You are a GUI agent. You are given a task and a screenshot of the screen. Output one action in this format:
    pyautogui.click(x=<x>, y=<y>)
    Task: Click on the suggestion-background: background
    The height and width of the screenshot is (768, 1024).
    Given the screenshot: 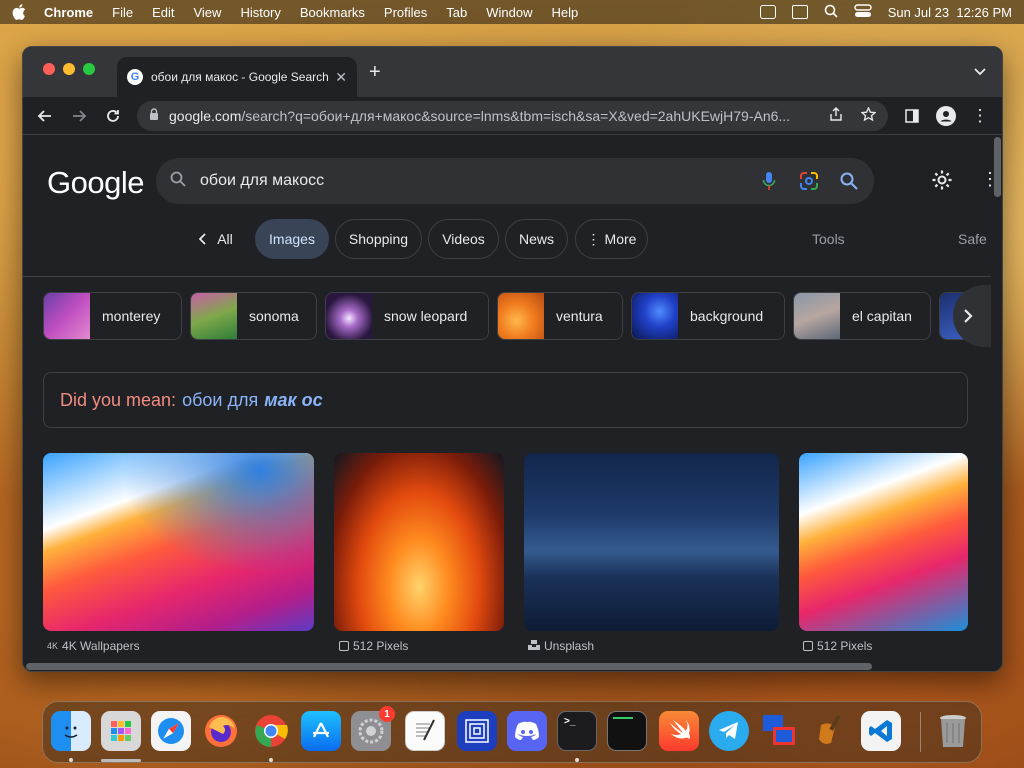 What is the action you would take?
    pyautogui.click(x=708, y=316)
    